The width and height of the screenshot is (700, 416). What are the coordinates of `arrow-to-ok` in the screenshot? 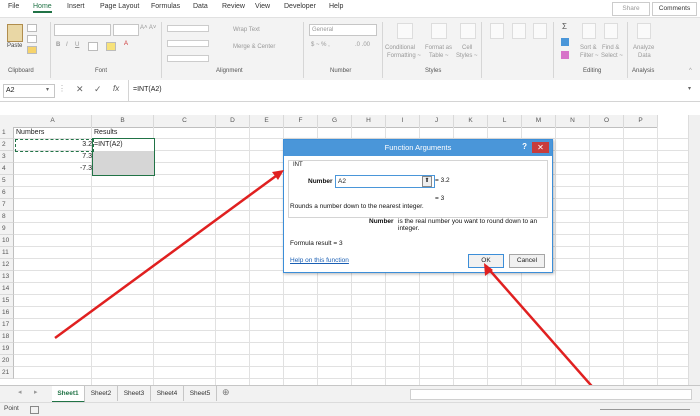 It's located at (545, 333).